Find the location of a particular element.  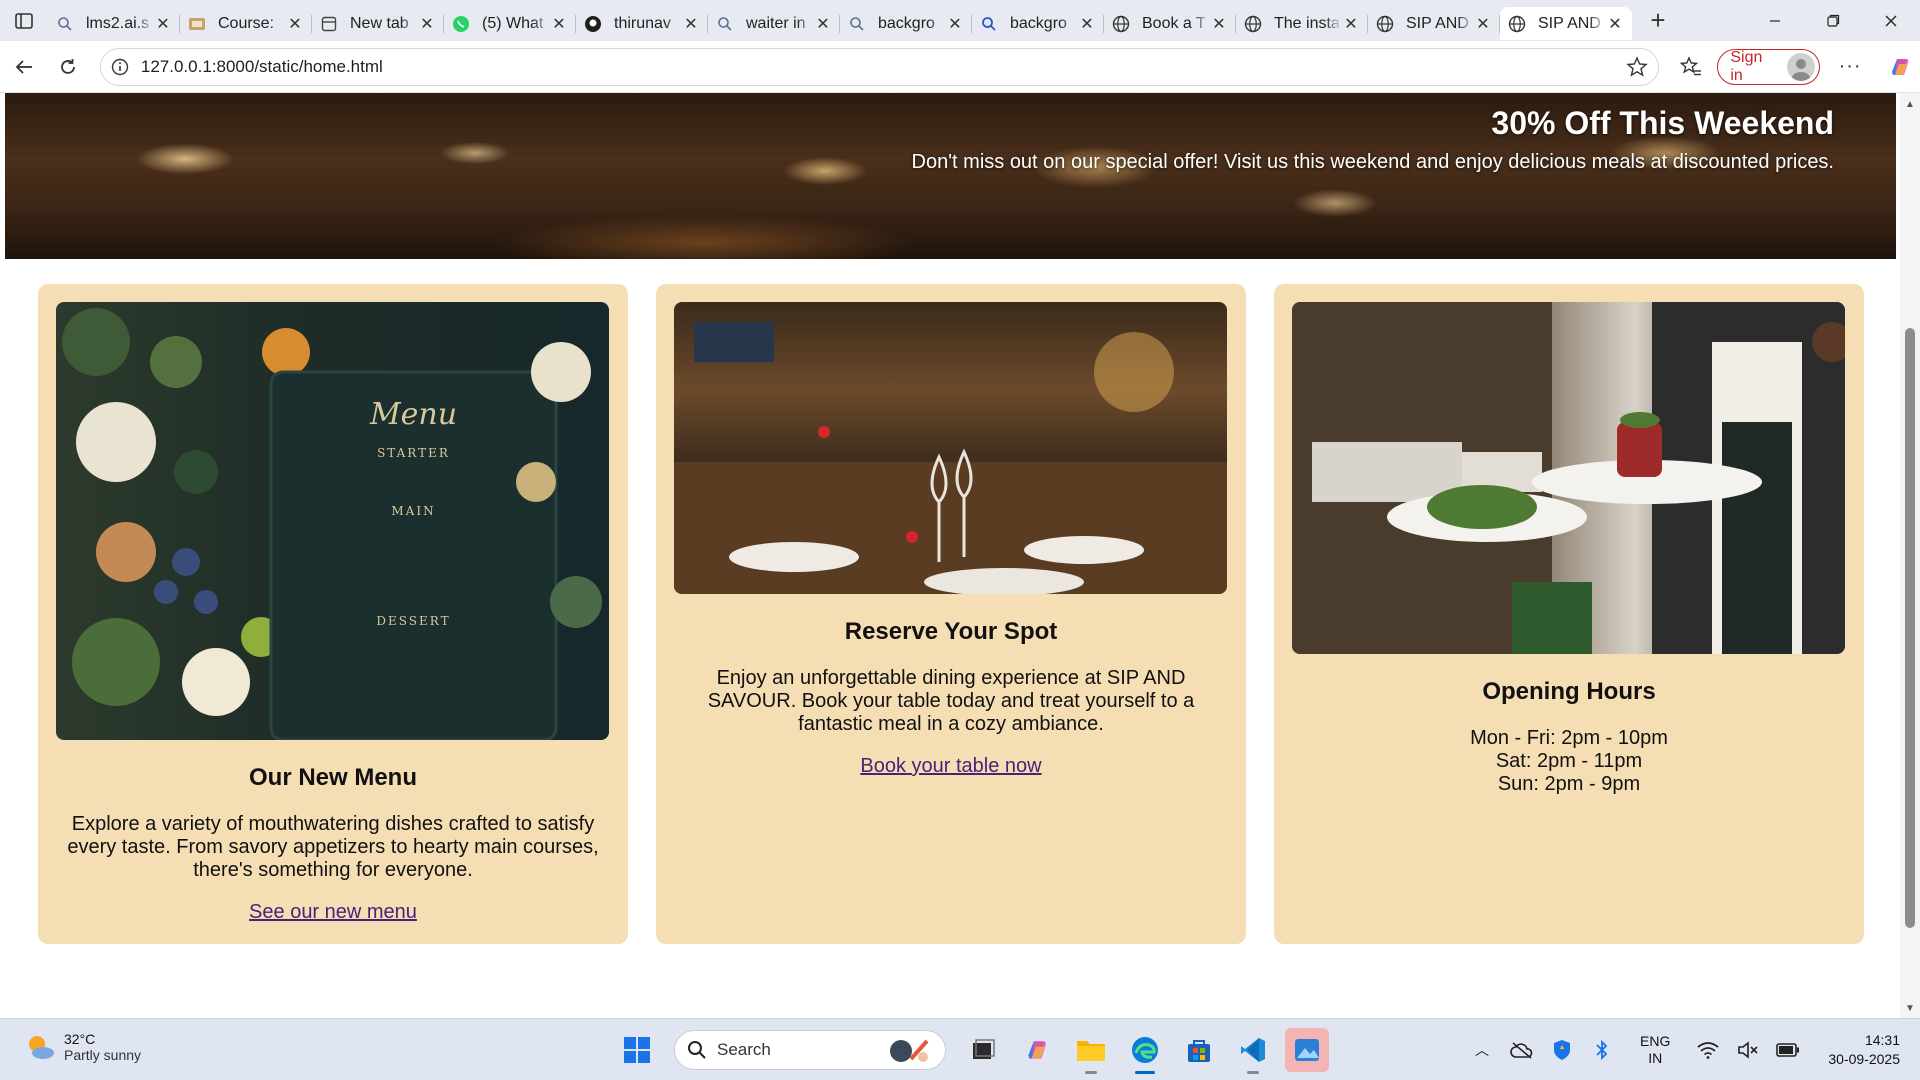

tab-title: Course: is located at coordinates (246, 23).